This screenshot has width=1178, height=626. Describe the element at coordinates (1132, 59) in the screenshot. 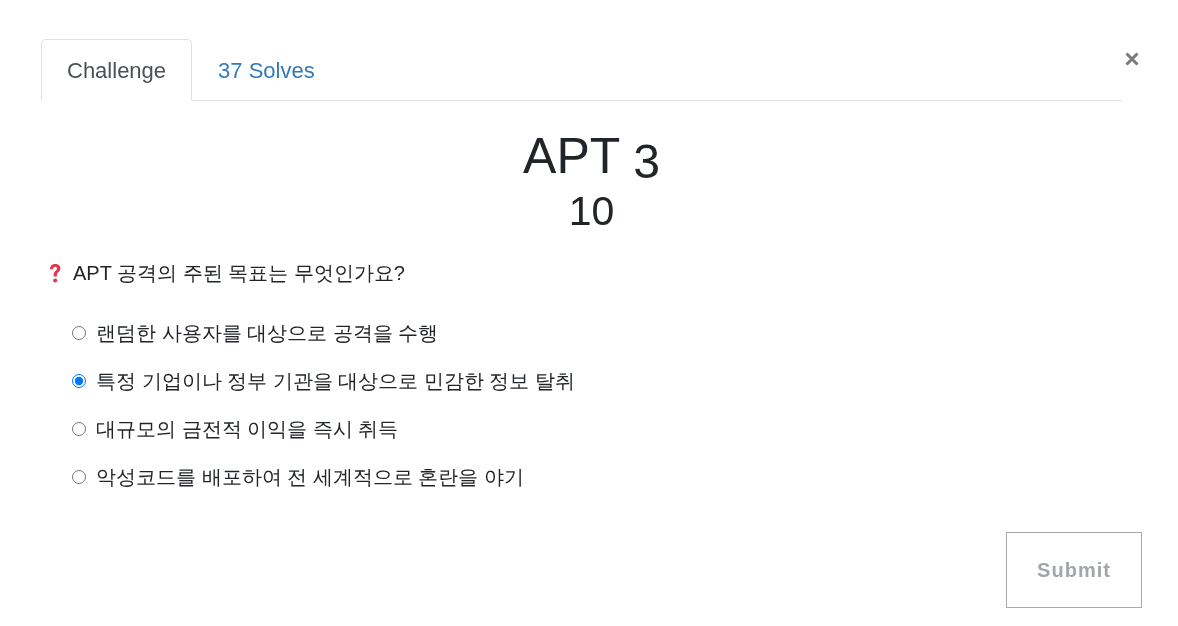

I see `close-icon` at that location.